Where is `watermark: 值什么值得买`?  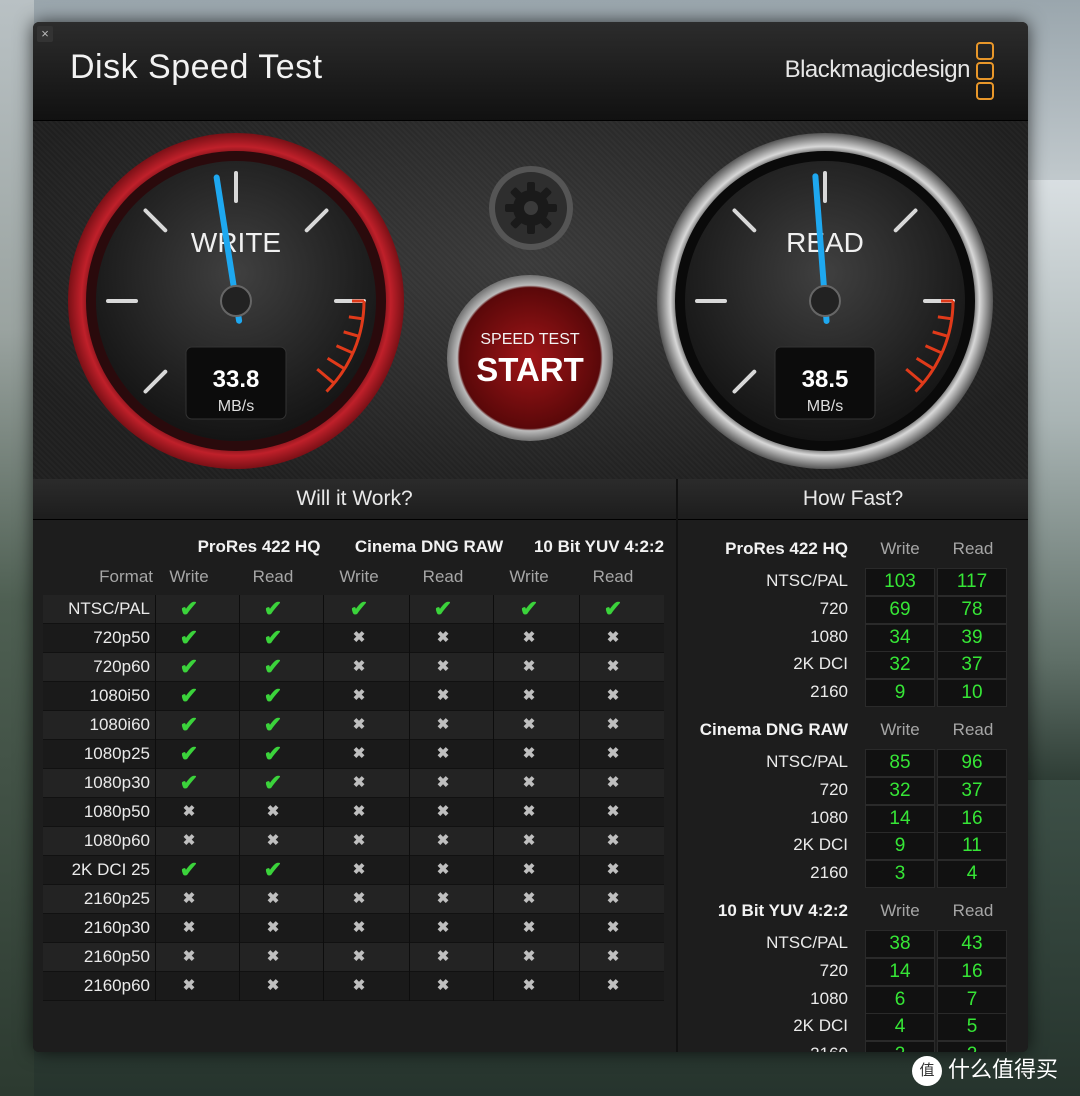
watermark: 值什么值得买 is located at coordinates (985, 1069).